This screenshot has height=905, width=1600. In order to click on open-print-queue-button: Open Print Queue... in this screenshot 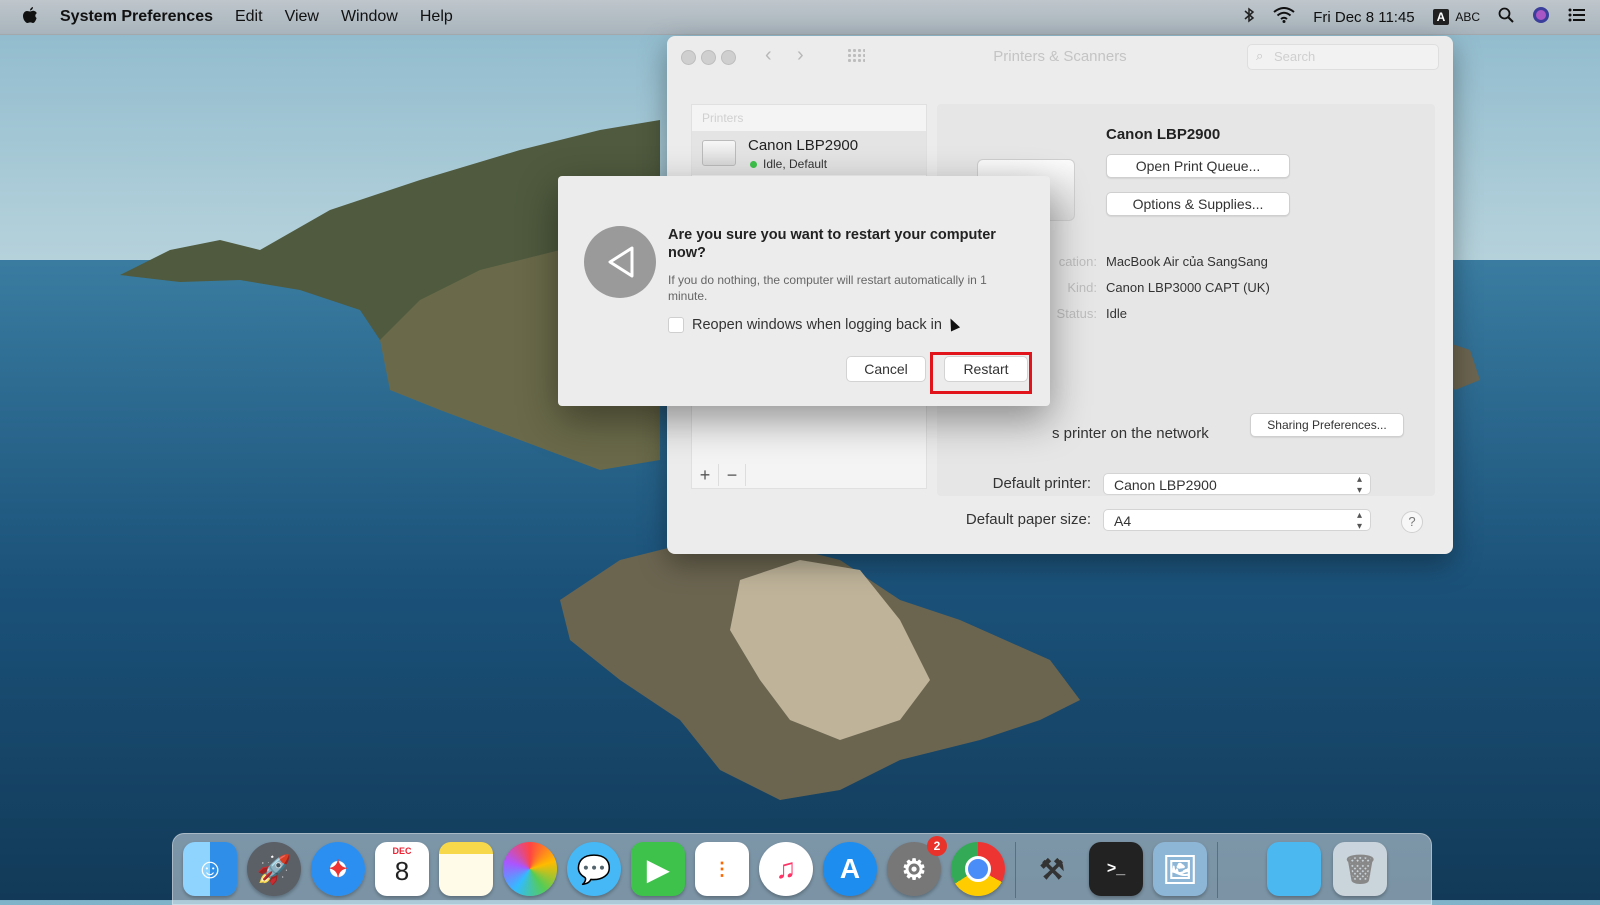, I will do `click(1198, 166)`.